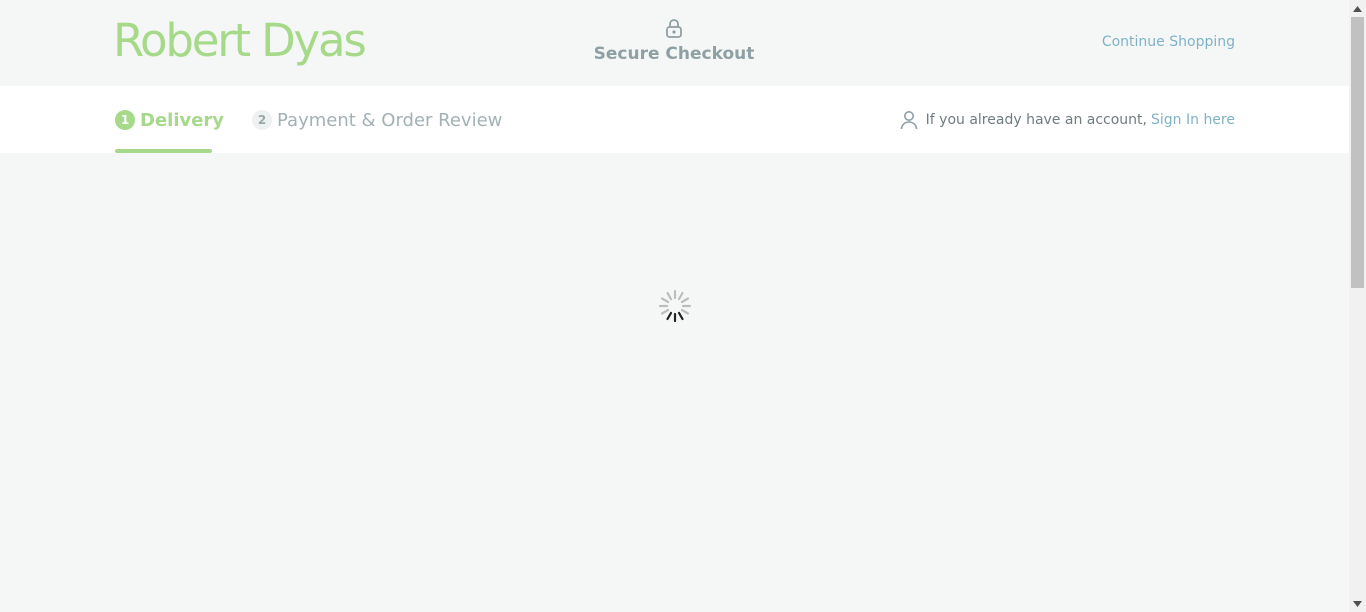  Describe the element at coordinates (182, 120) in the screenshot. I see `step-label: Delivery` at that location.